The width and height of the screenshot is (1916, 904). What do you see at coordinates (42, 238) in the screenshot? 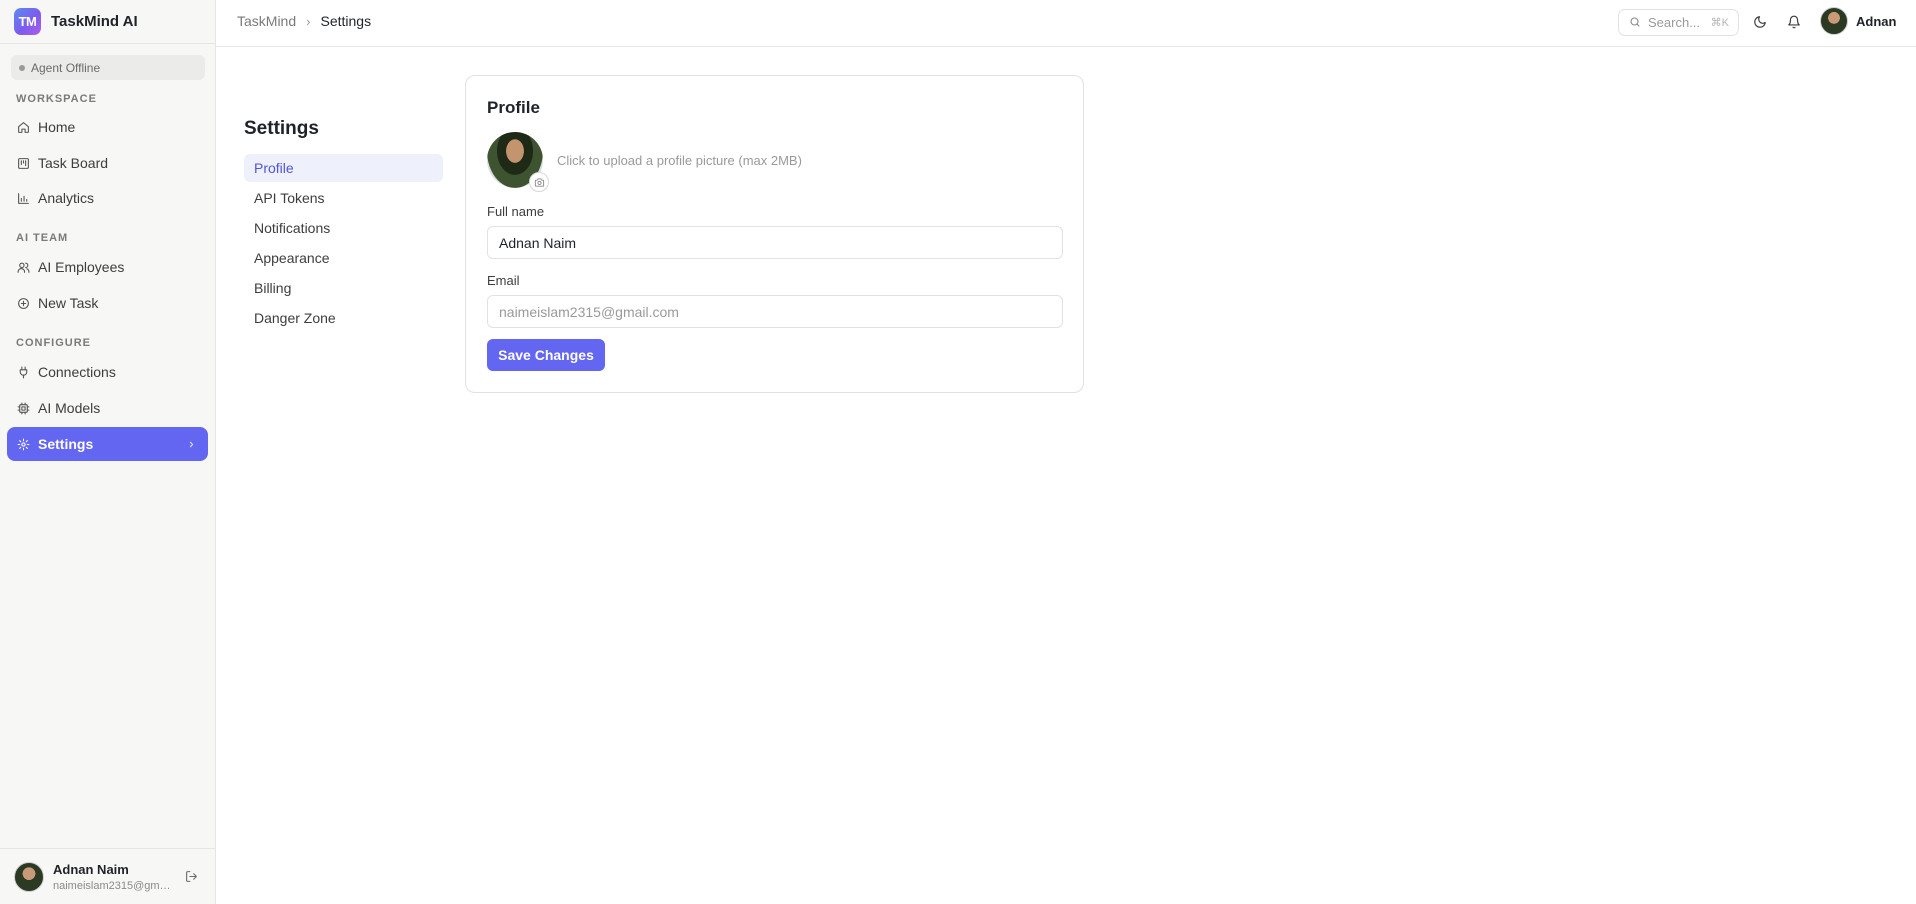
I see `section-label-ai-team: AI TEAM` at bounding box center [42, 238].